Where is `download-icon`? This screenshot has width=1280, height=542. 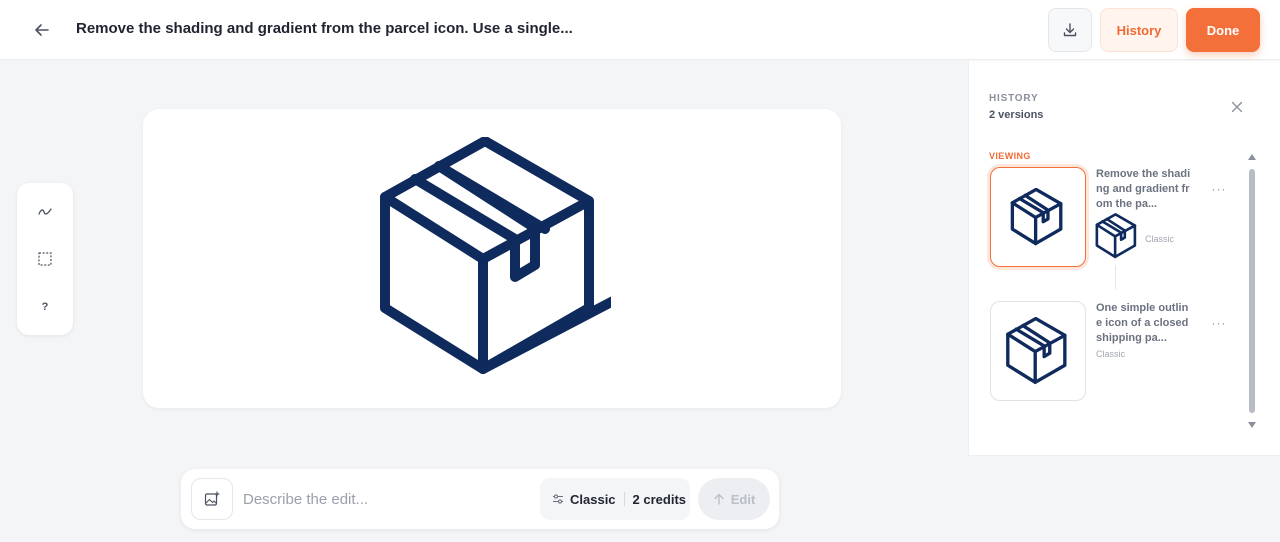 download-icon is located at coordinates (1070, 30).